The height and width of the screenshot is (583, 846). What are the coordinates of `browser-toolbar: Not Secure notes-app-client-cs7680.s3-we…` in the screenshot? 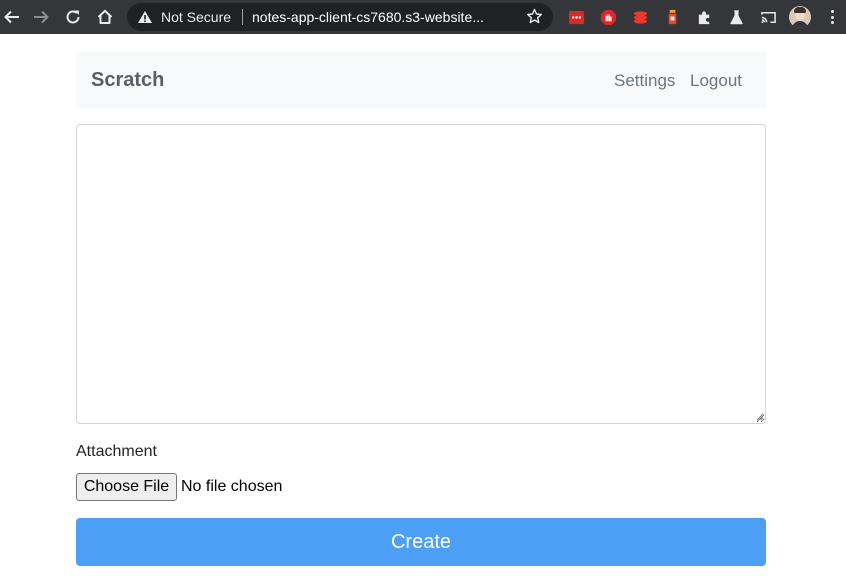 It's located at (423, 17).